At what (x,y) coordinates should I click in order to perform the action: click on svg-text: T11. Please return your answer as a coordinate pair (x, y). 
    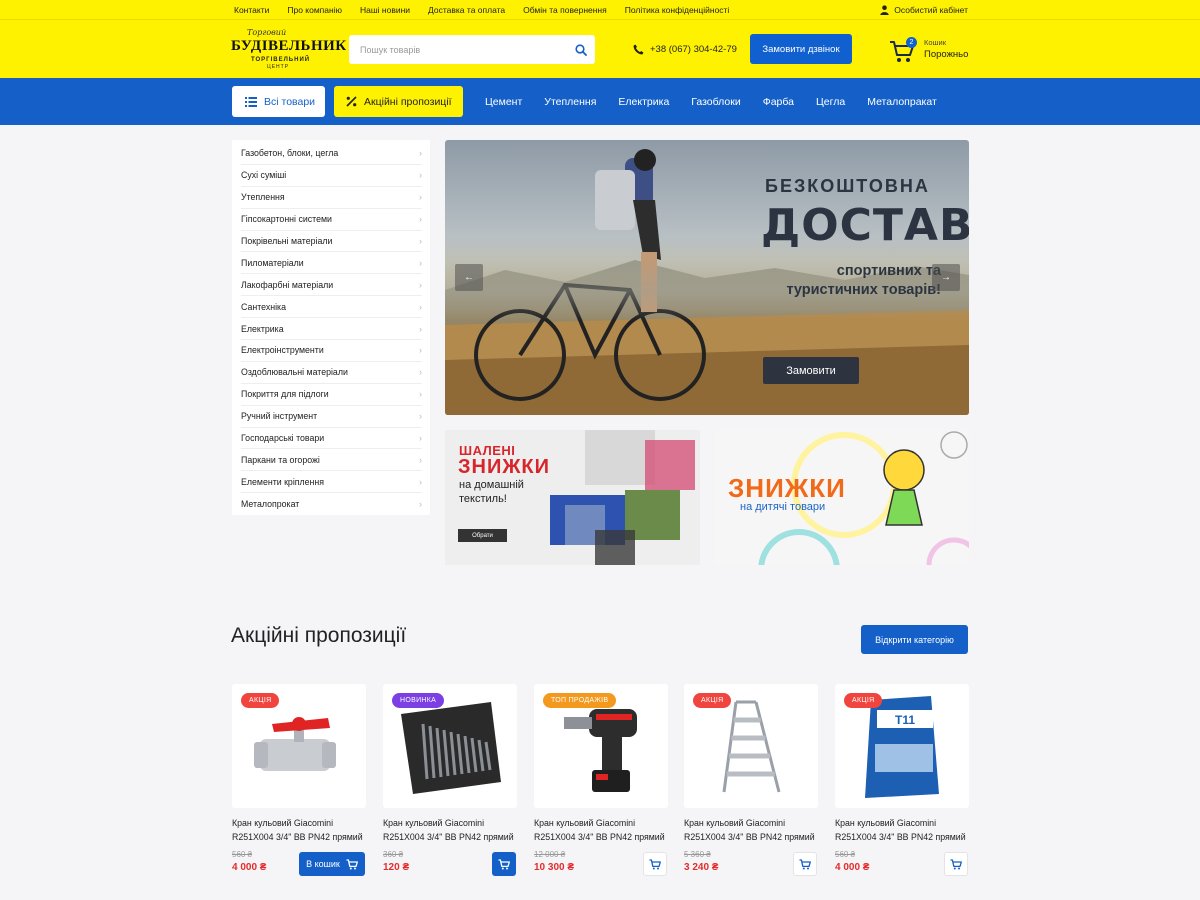
    Looking at the image, I should click on (905, 720).